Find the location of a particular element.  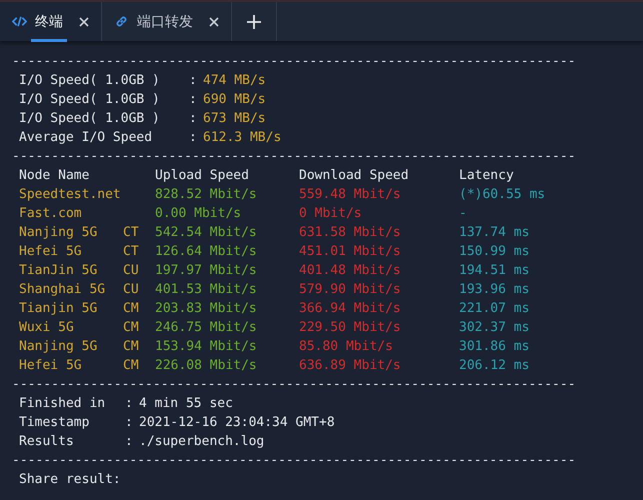

share-label: Share result: is located at coordinates (70, 480).